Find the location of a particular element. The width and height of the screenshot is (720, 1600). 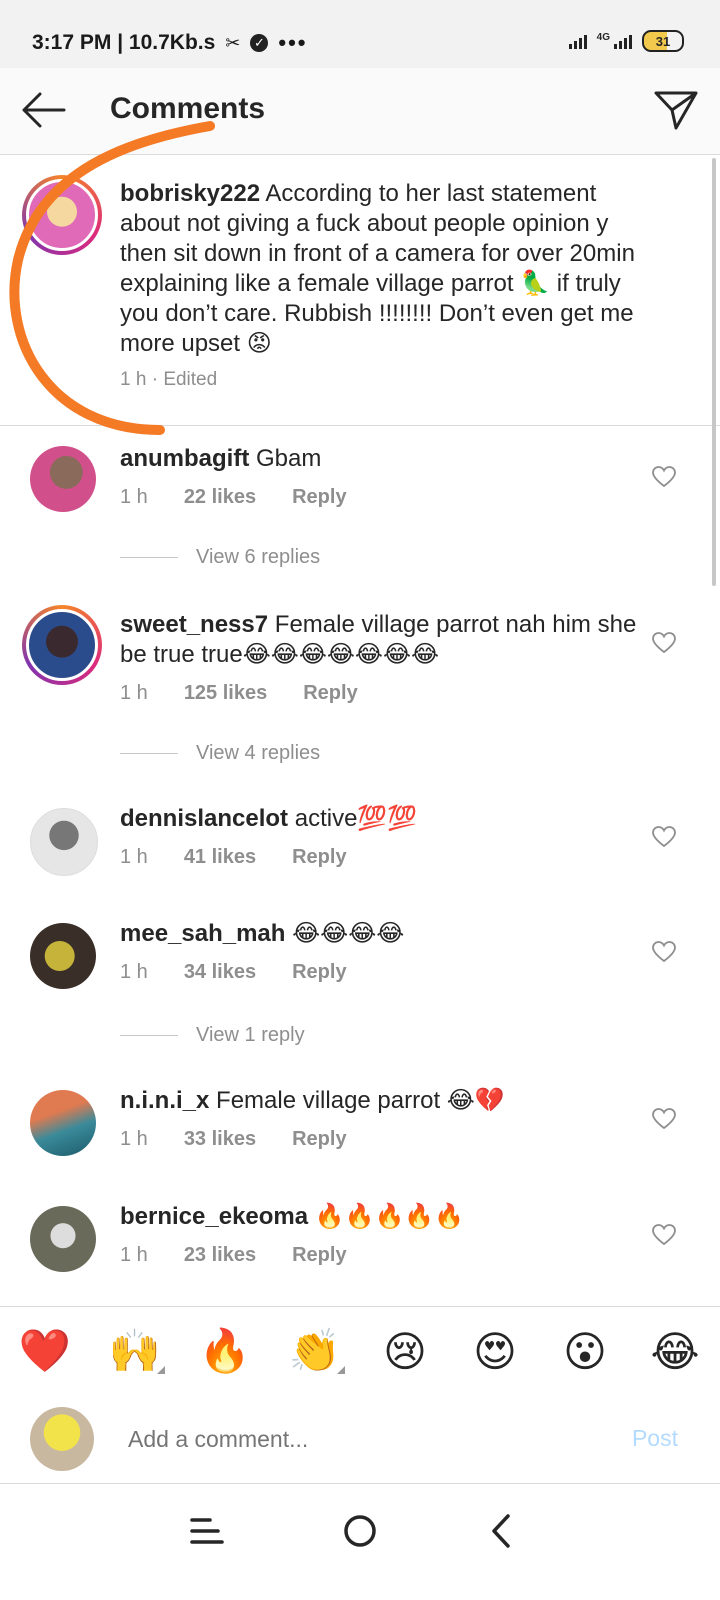

comment-text: mee_sah_mah 😂😂😂😂 is located at coordinates (380, 934).